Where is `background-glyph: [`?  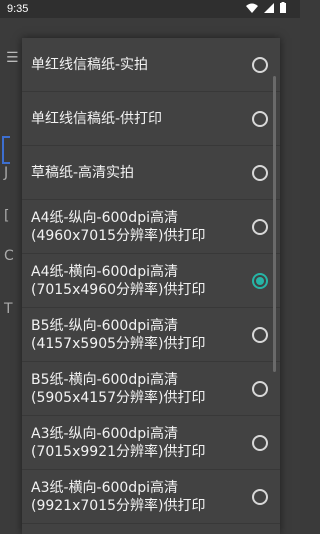 background-glyph: [ is located at coordinates (7, 216).